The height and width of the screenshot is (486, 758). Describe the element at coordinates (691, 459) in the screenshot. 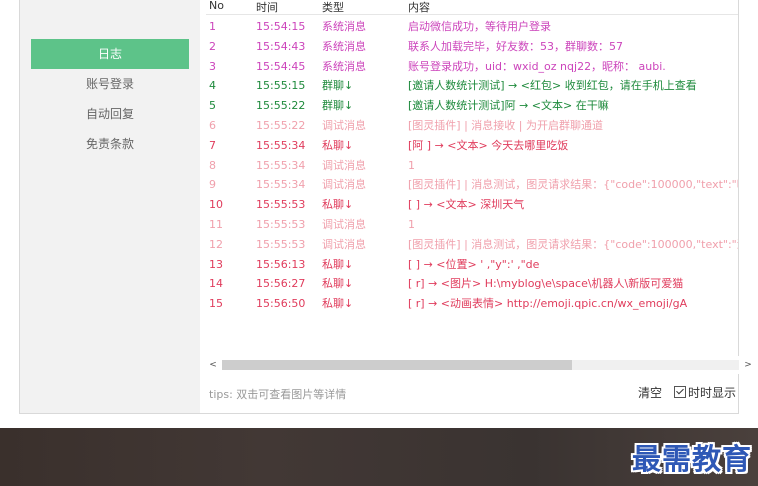

I see `watermark-logo-text: 最需教育` at that location.